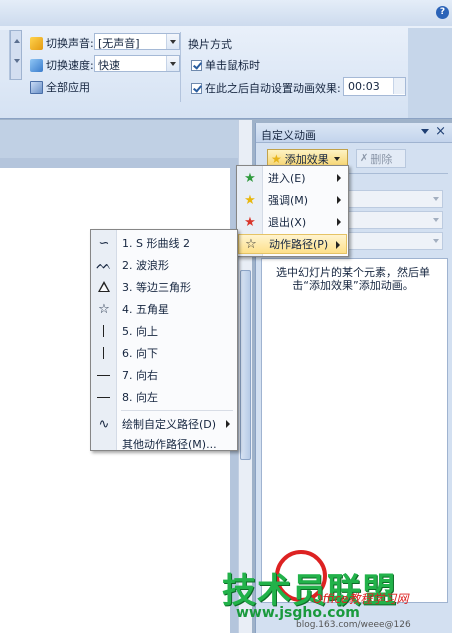  I want to click on spin-down-icon, so click(399, 90).